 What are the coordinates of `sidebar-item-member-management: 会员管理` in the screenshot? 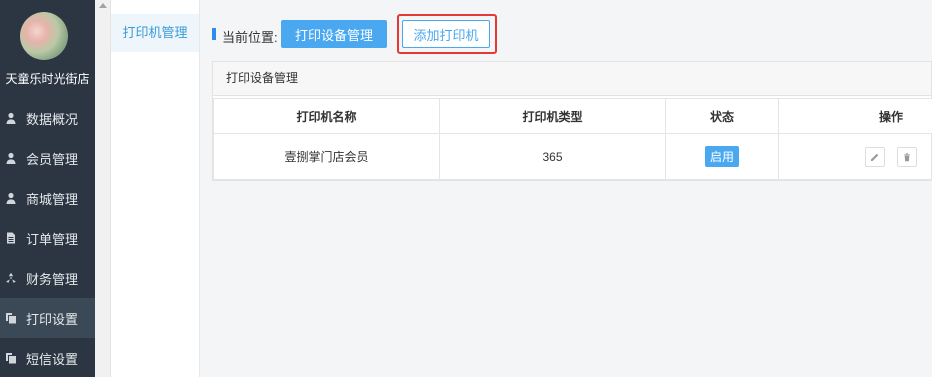 It's located at (47, 158).